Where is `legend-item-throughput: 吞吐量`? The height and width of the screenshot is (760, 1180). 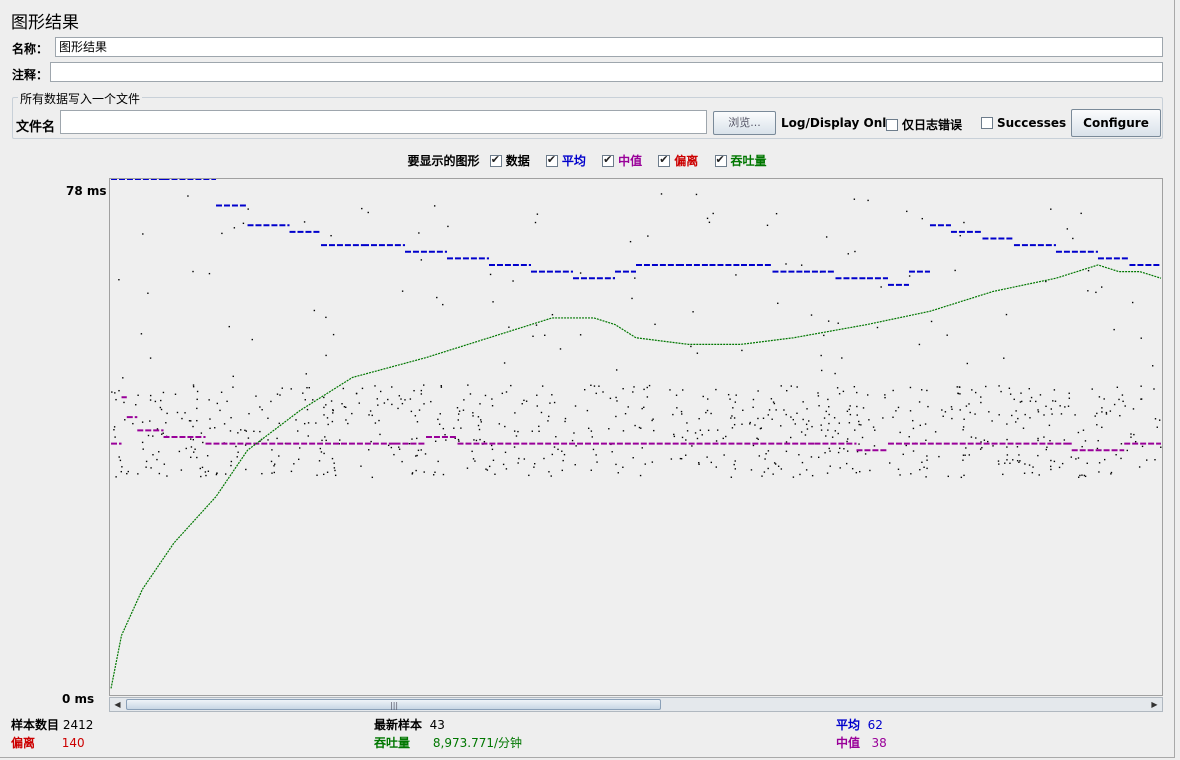
legend-item-throughput: 吞吐量 is located at coordinates (740, 160).